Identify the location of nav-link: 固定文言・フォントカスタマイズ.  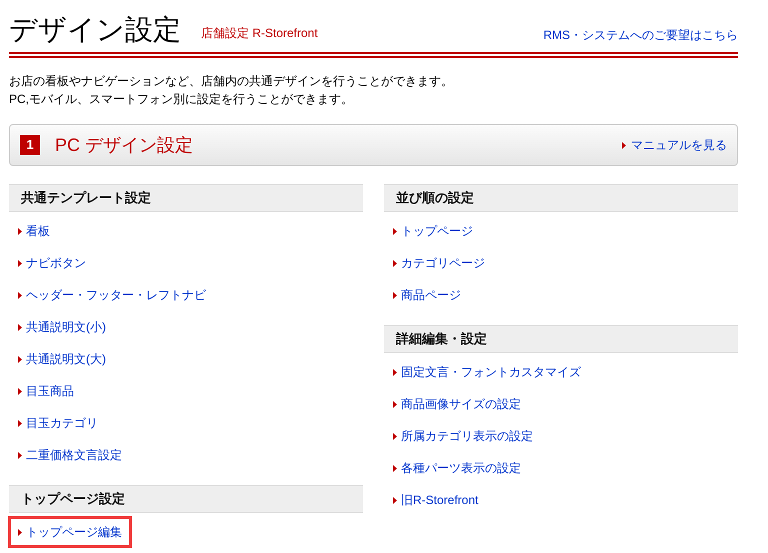
(487, 372).